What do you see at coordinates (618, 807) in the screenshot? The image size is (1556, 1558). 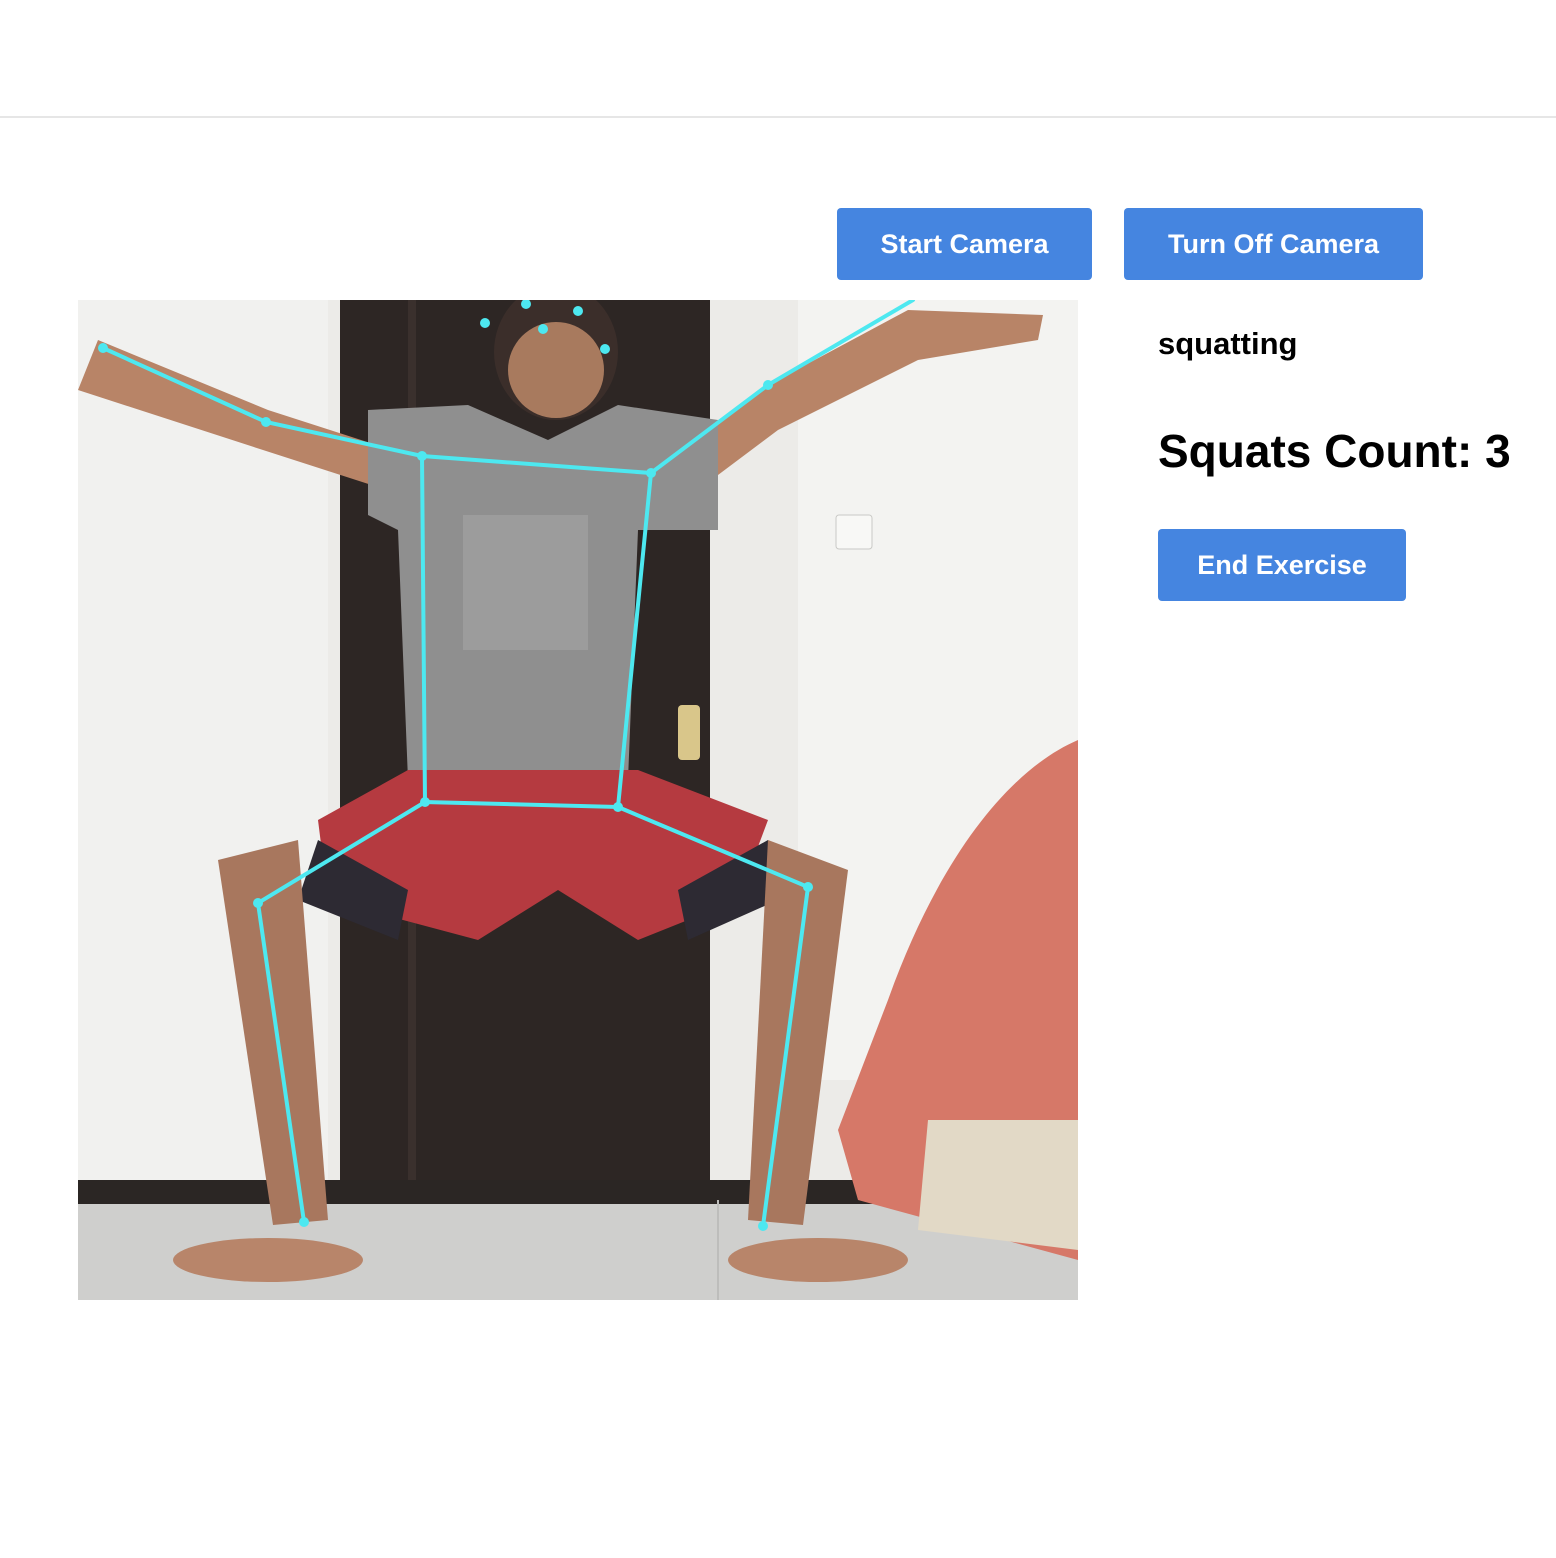 I see `keypoint-right-hip` at bounding box center [618, 807].